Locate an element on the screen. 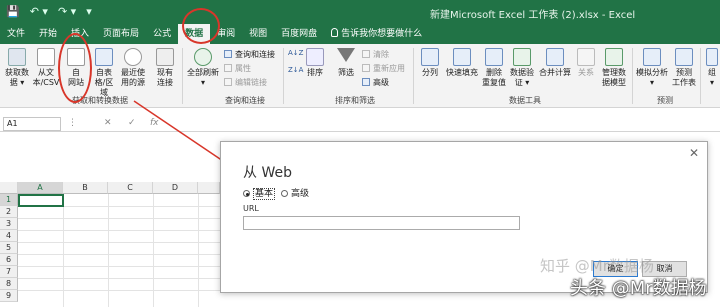 This screenshot has width=720, height=307. close-icon: ✕ is located at coordinates (694, 153).